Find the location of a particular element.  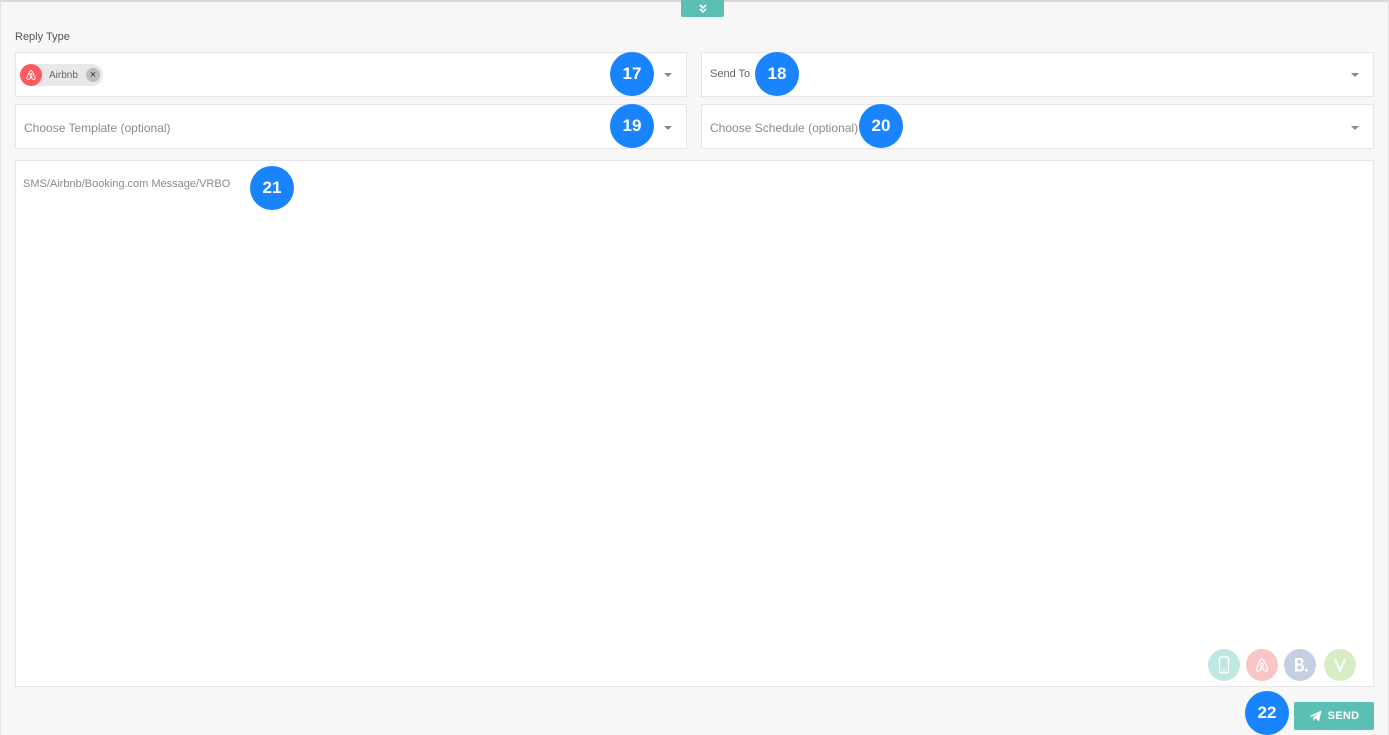

double-chevron-down-icon is located at coordinates (702, 8).